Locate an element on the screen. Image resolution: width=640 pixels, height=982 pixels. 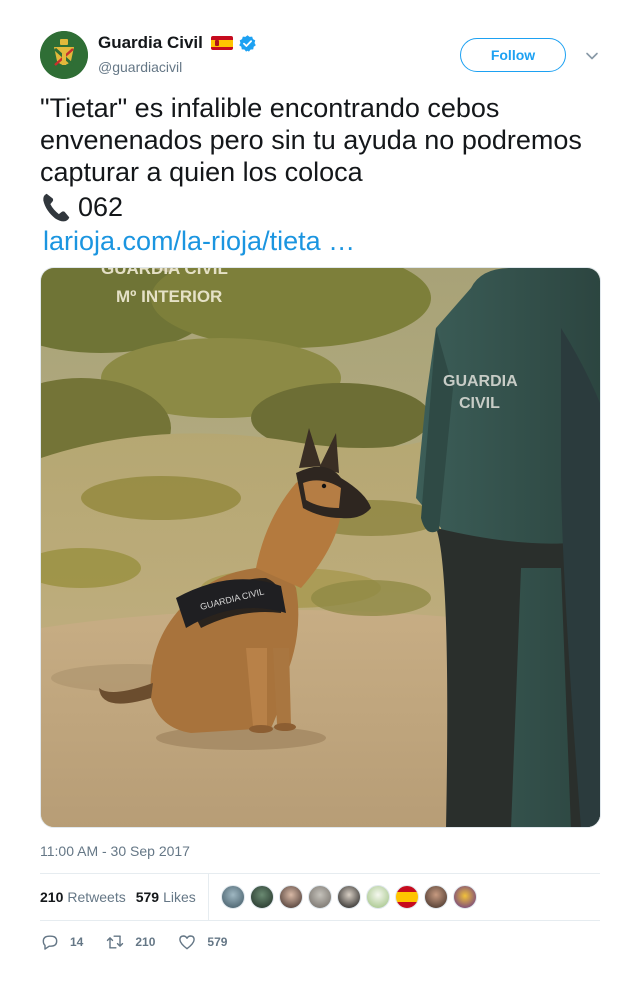
retweet-count: 210 is located at coordinates (145, 942).